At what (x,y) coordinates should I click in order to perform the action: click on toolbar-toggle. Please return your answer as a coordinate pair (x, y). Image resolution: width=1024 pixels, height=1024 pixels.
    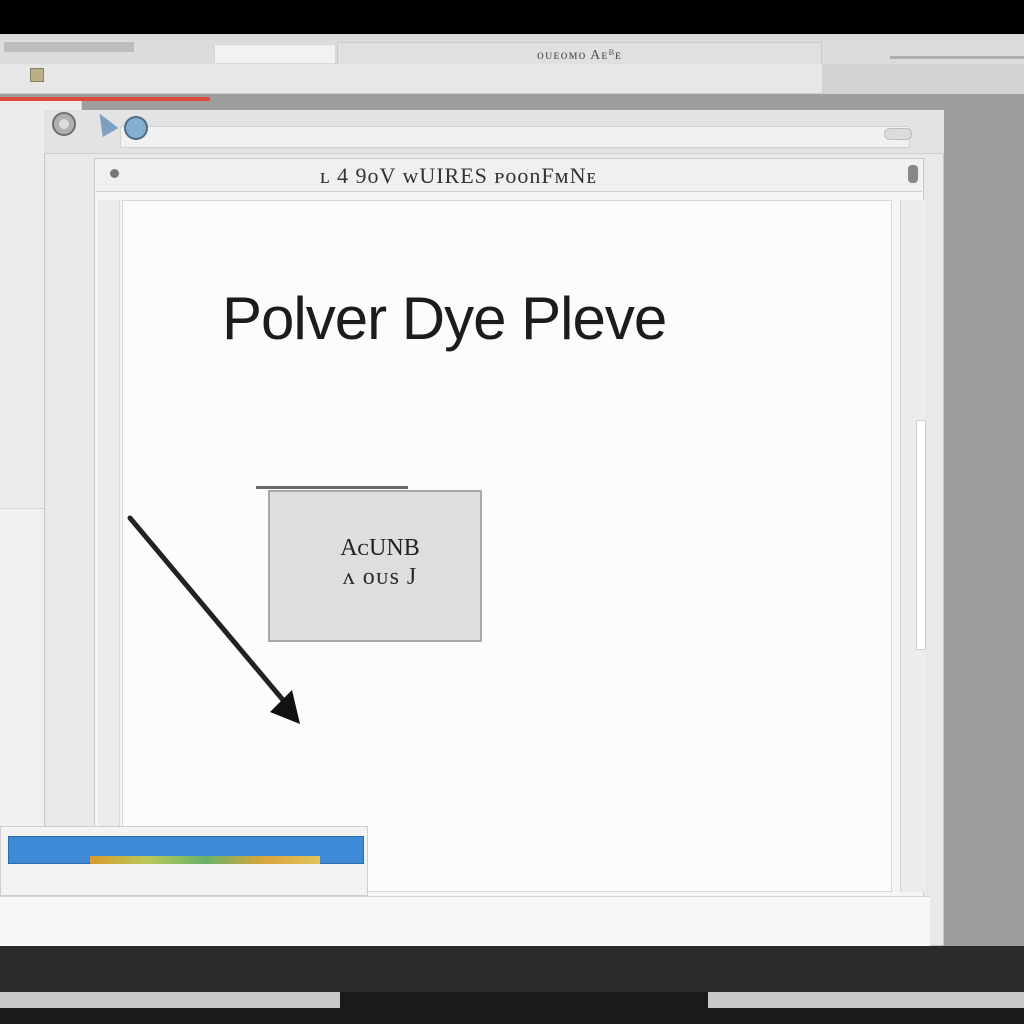
    Looking at the image, I should click on (898, 134).